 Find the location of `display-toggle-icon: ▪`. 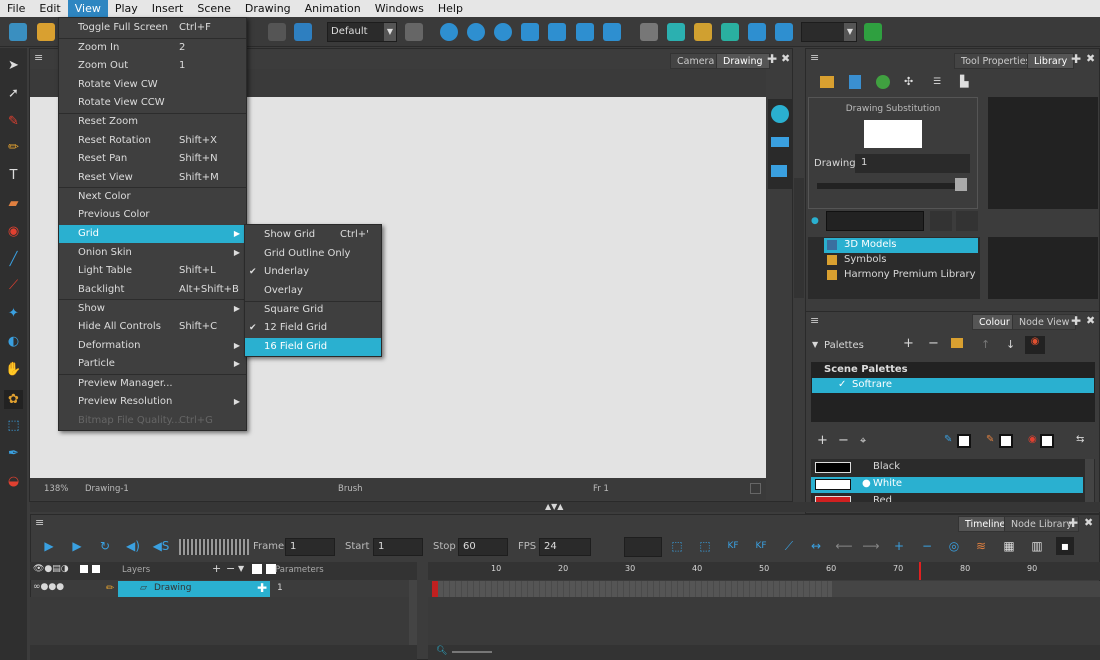

display-toggle-icon: ▪ is located at coordinates (1065, 546).